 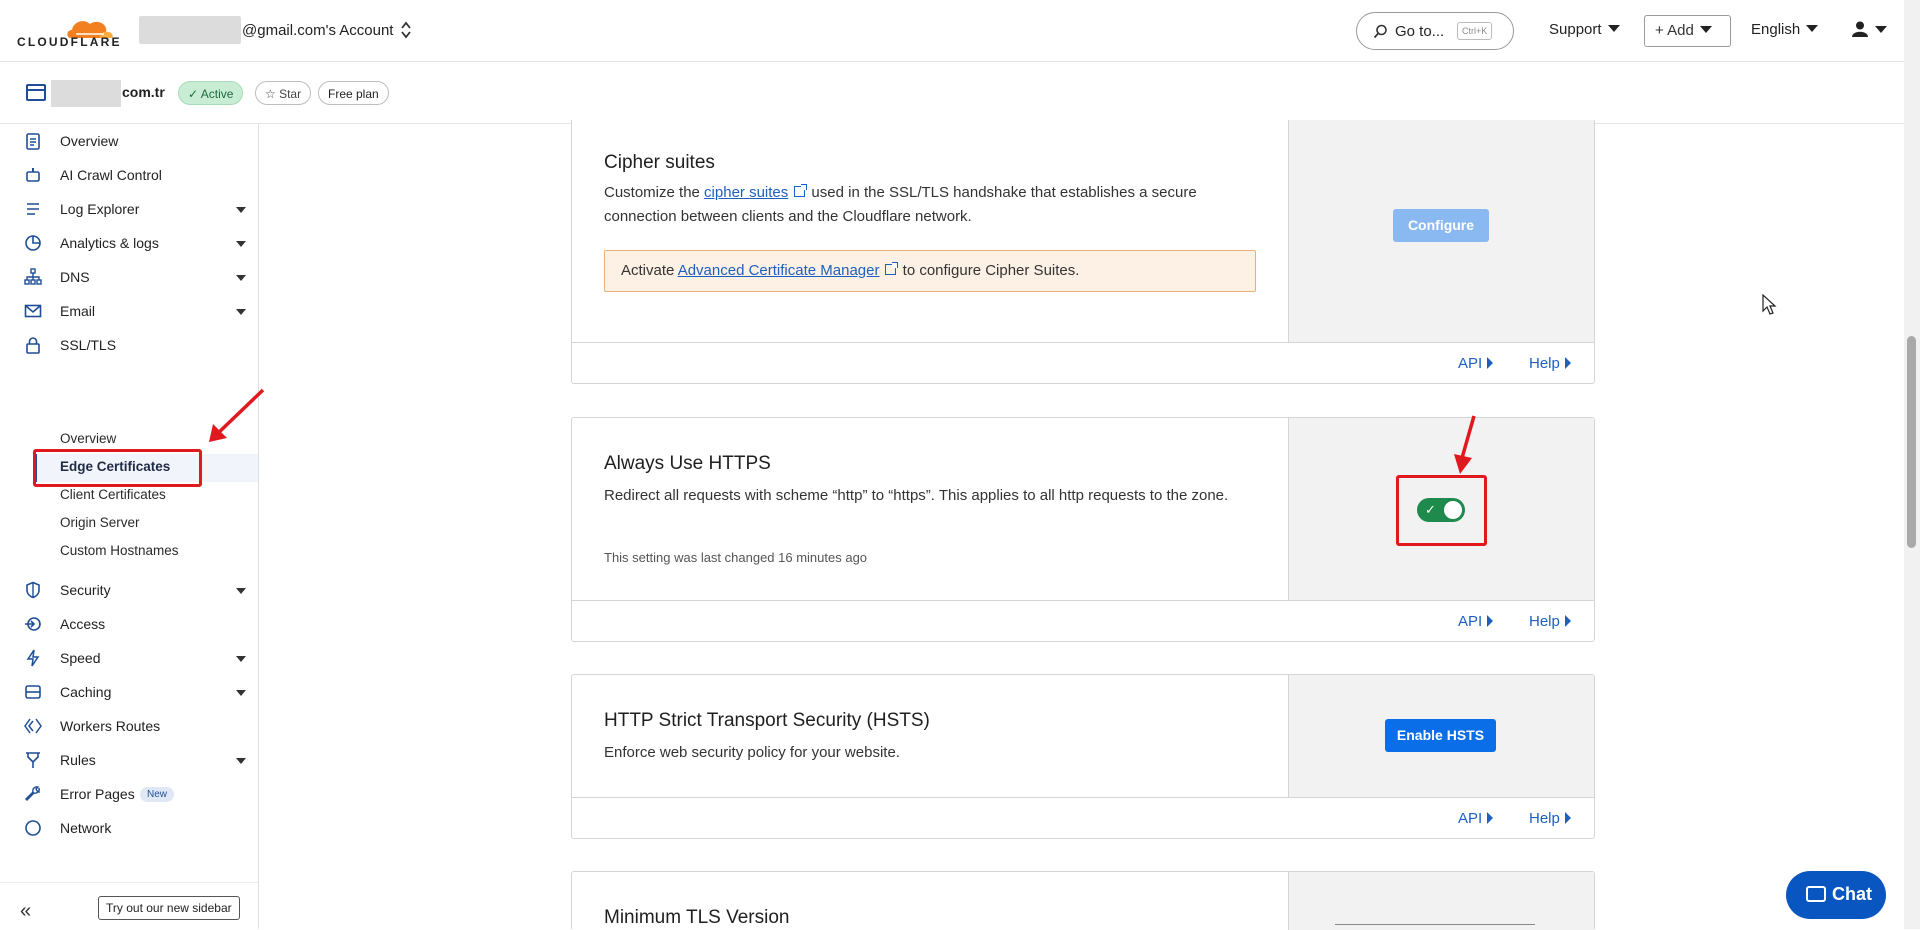 I want to click on acm-link: Advanced Certificate Manager, so click(x=779, y=270).